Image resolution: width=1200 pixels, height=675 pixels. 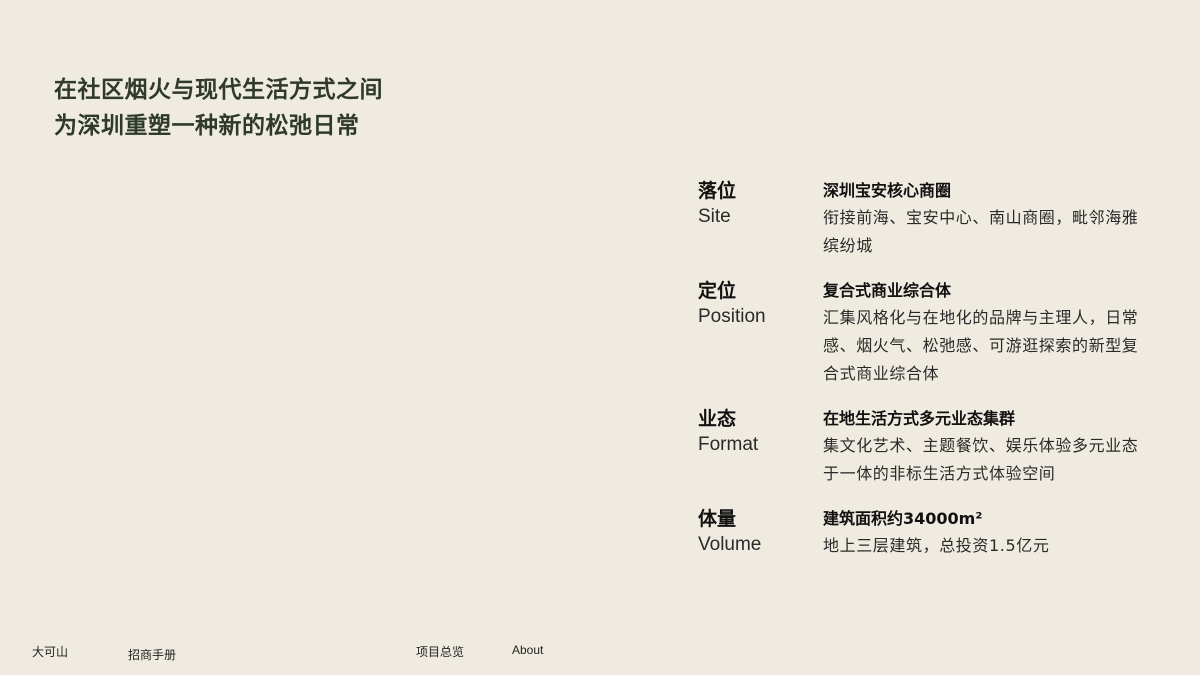 What do you see at coordinates (936, 545) in the screenshot?
I see `info-desc: 地上三层建筑，总投资1.5亿元` at bounding box center [936, 545].